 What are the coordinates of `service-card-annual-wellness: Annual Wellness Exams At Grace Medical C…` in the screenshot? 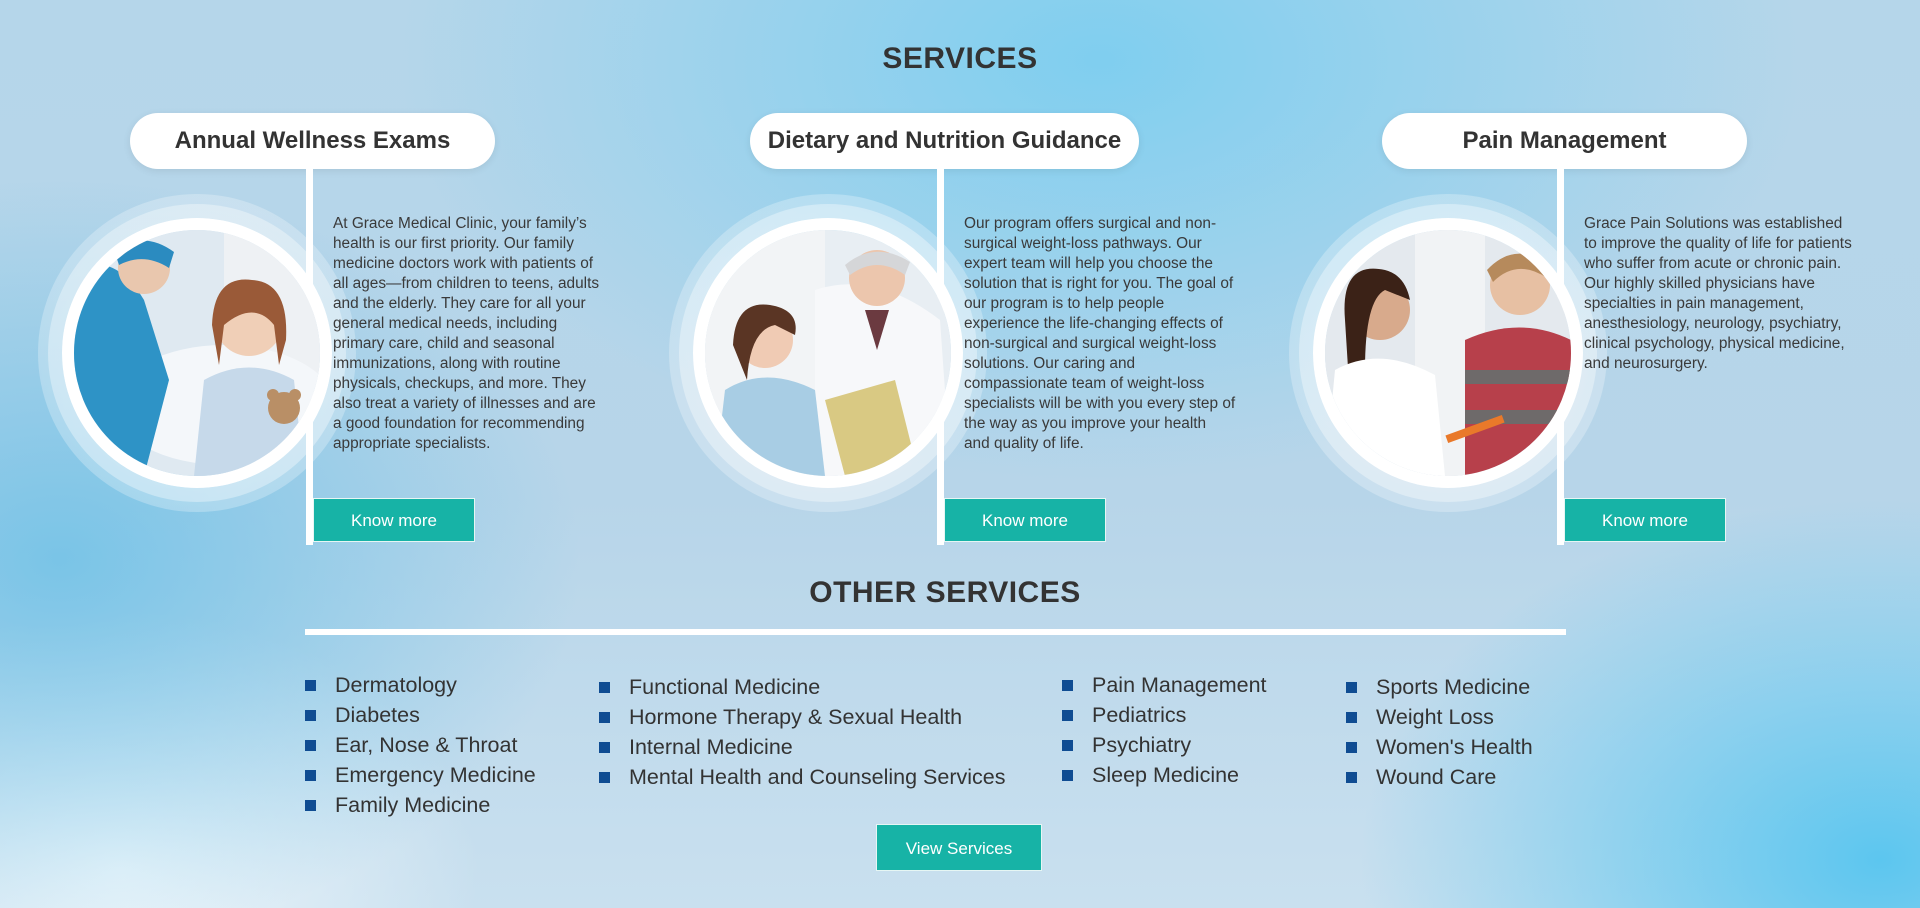 It's located at (338, 329).